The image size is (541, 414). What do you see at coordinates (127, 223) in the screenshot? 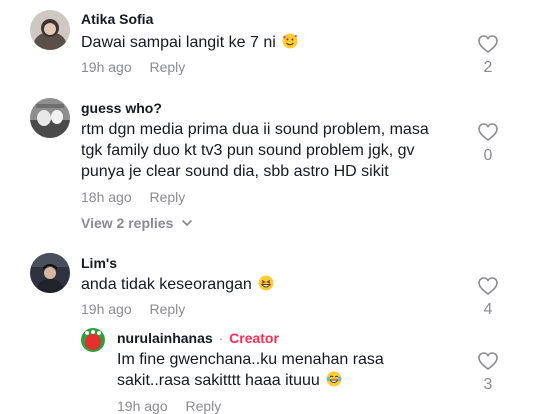
I see `view-replies-label: View 2 replies` at bounding box center [127, 223].